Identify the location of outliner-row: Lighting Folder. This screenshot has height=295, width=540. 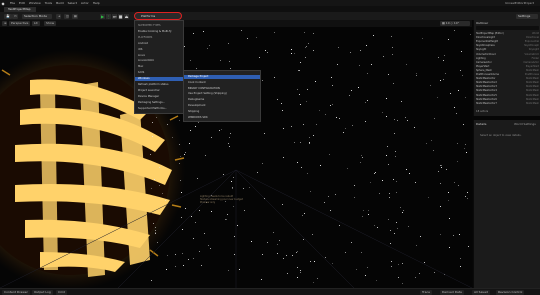
(507, 59).